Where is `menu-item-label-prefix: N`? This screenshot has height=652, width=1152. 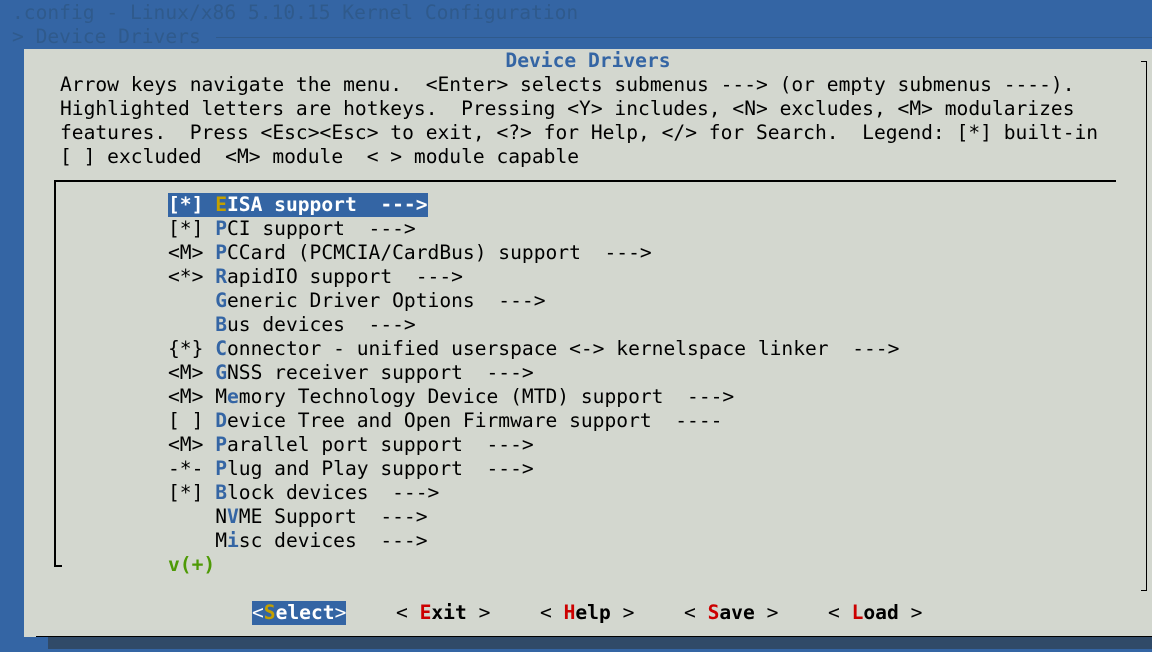 menu-item-label-prefix: N is located at coordinates (221, 516).